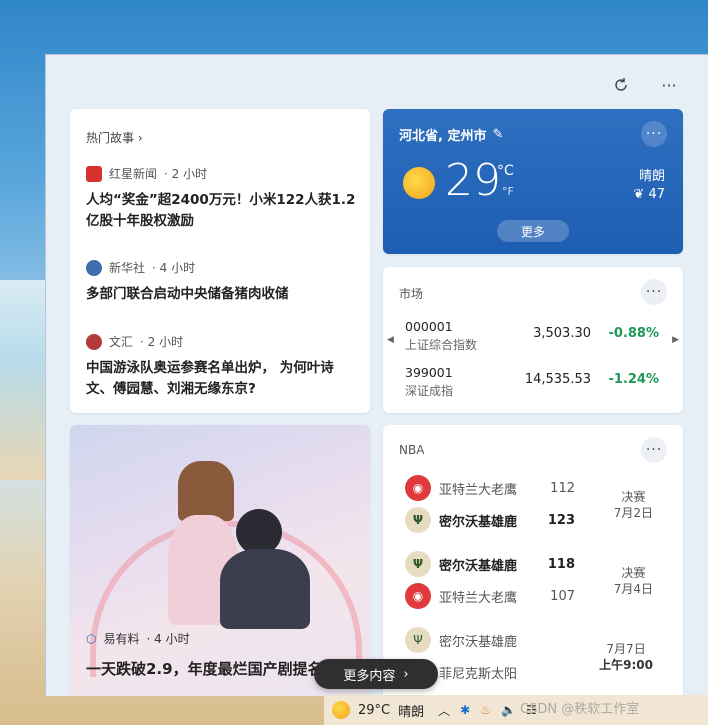 Image resolution: width=708 pixels, height=725 pixels. Describe the element at coordinates (490, 488) in the screenshot. I see `team-row: ◉ 亚特兰大老鹰 112` at that location.